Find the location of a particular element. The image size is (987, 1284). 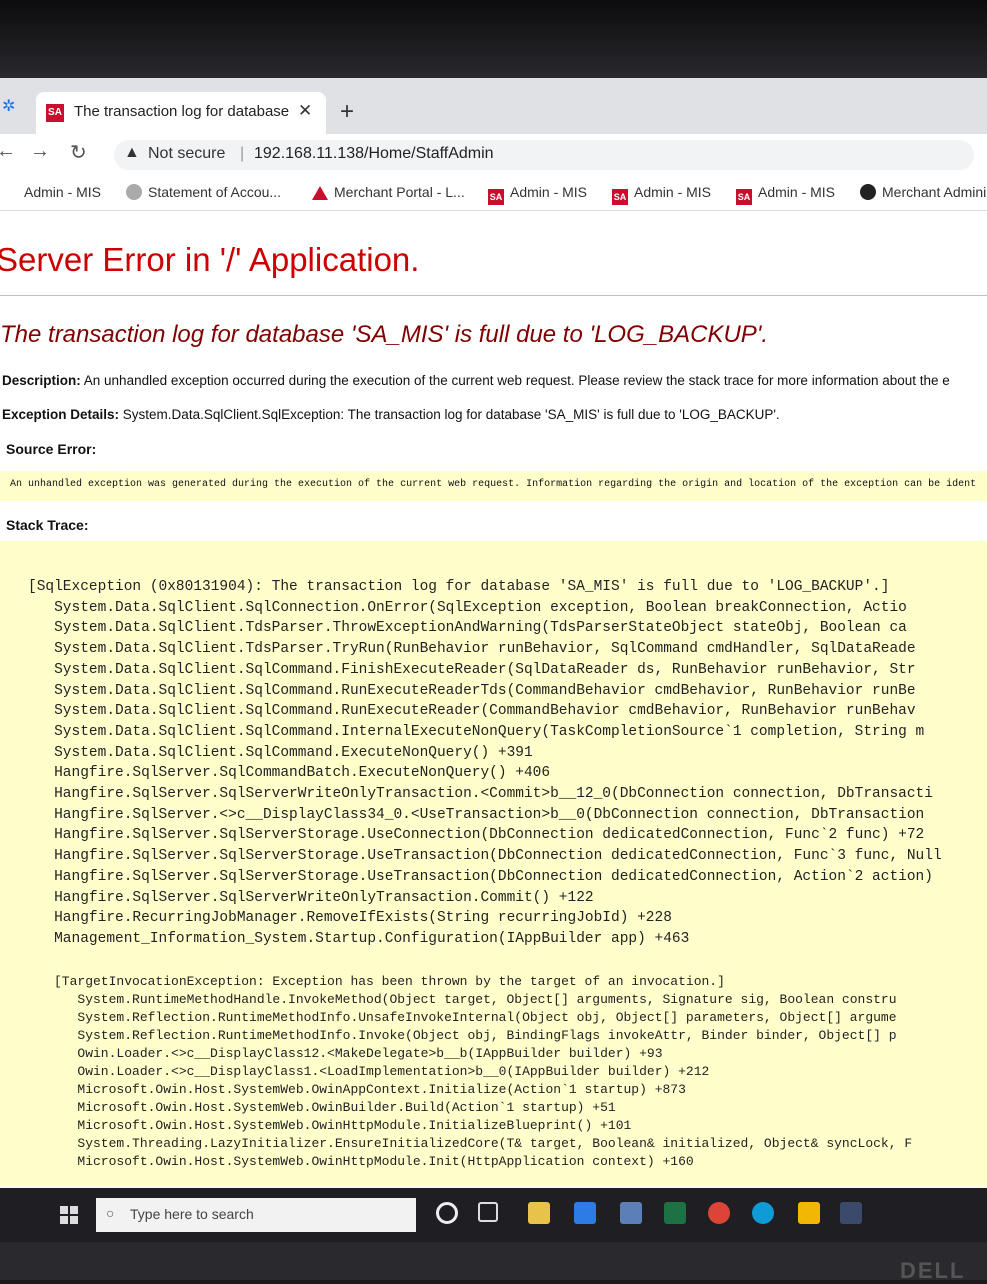

source-error-label: Source Error: is located at coordinates (51, 449).